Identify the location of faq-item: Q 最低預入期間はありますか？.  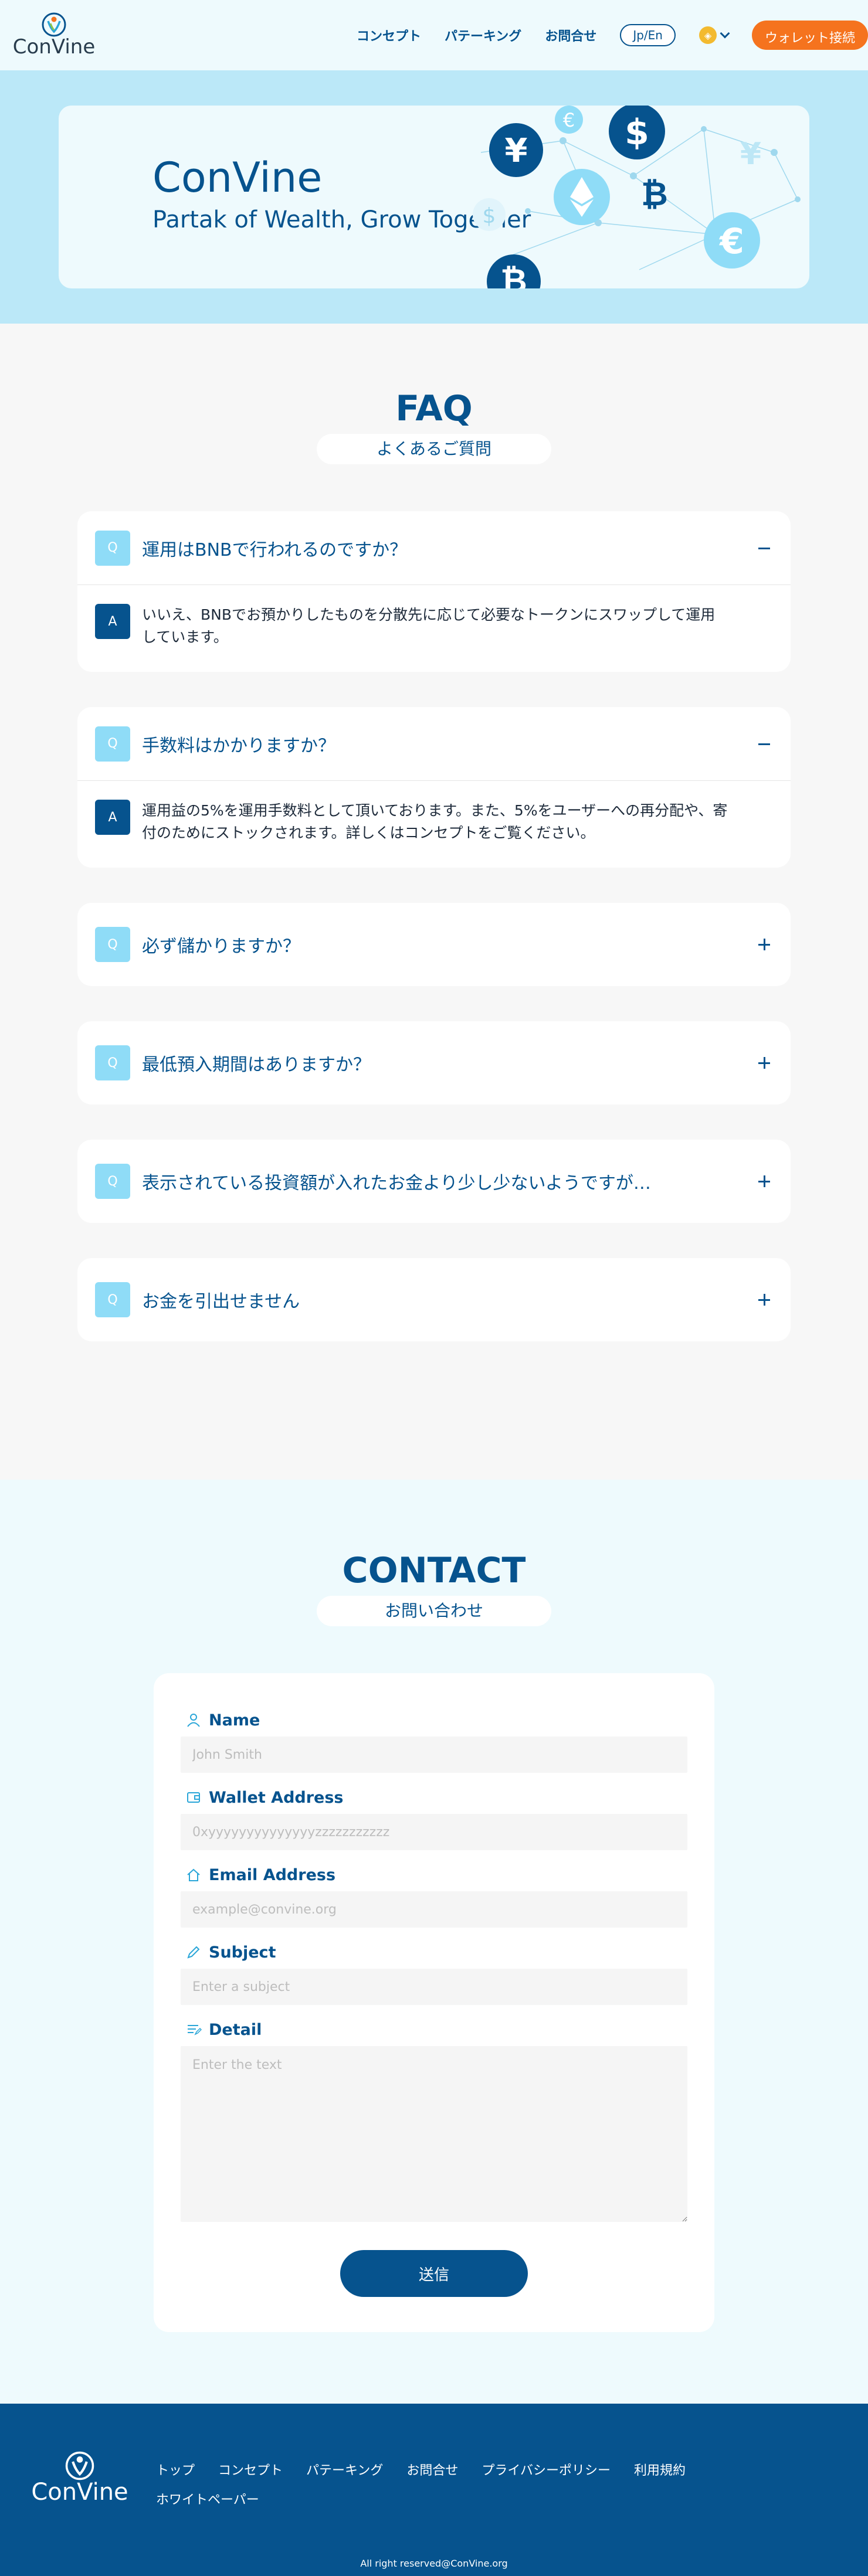
(434, 1063).